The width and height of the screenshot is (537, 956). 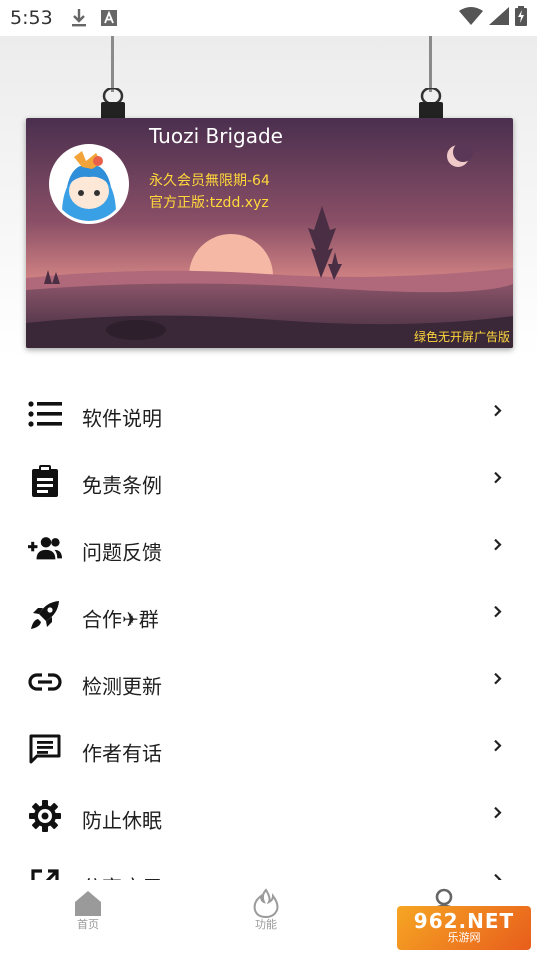 What do you see at coordinates (31, 18) in the screenshot?
I see `status-time: 5:53` at bounding box center [31, 18].